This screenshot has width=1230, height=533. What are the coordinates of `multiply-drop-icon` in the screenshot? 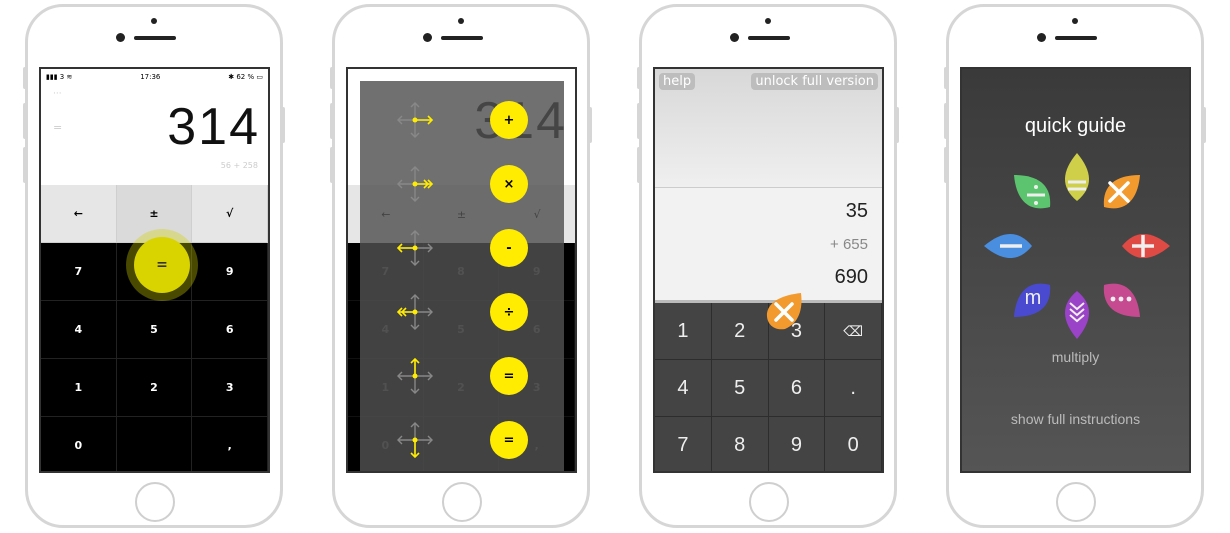 It's located at (785, 311).